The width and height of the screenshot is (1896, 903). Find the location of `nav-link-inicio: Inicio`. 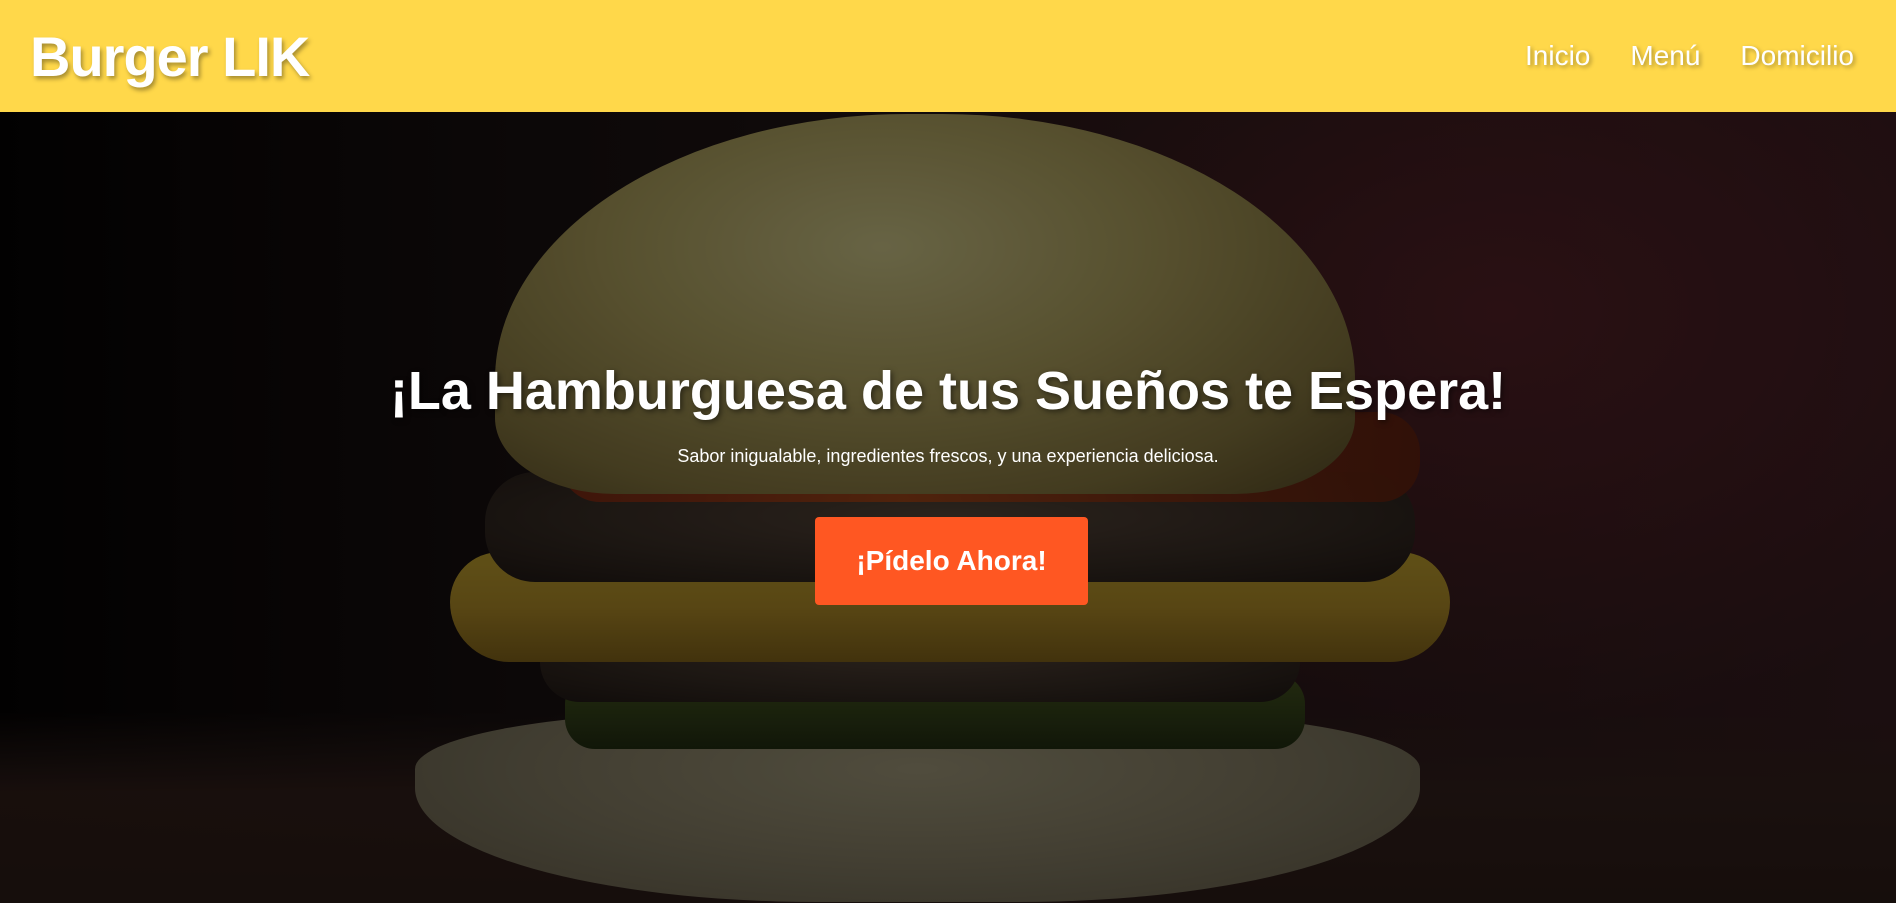

nav-link-inicio: Inicio is located at coordinates (1557, 56).